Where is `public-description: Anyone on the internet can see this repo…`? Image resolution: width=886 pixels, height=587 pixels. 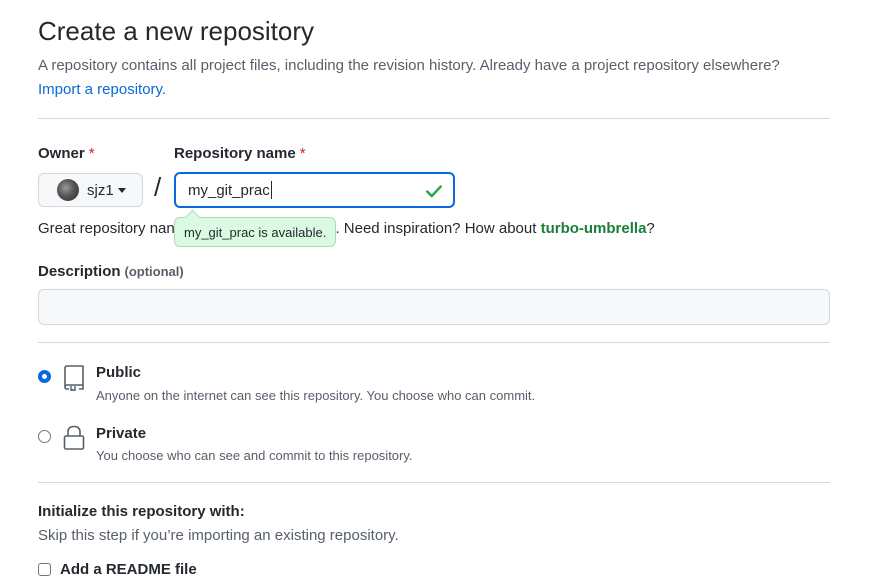 public-description: Anyone on the internet can see this repo… is located at coordinates (316, 395).